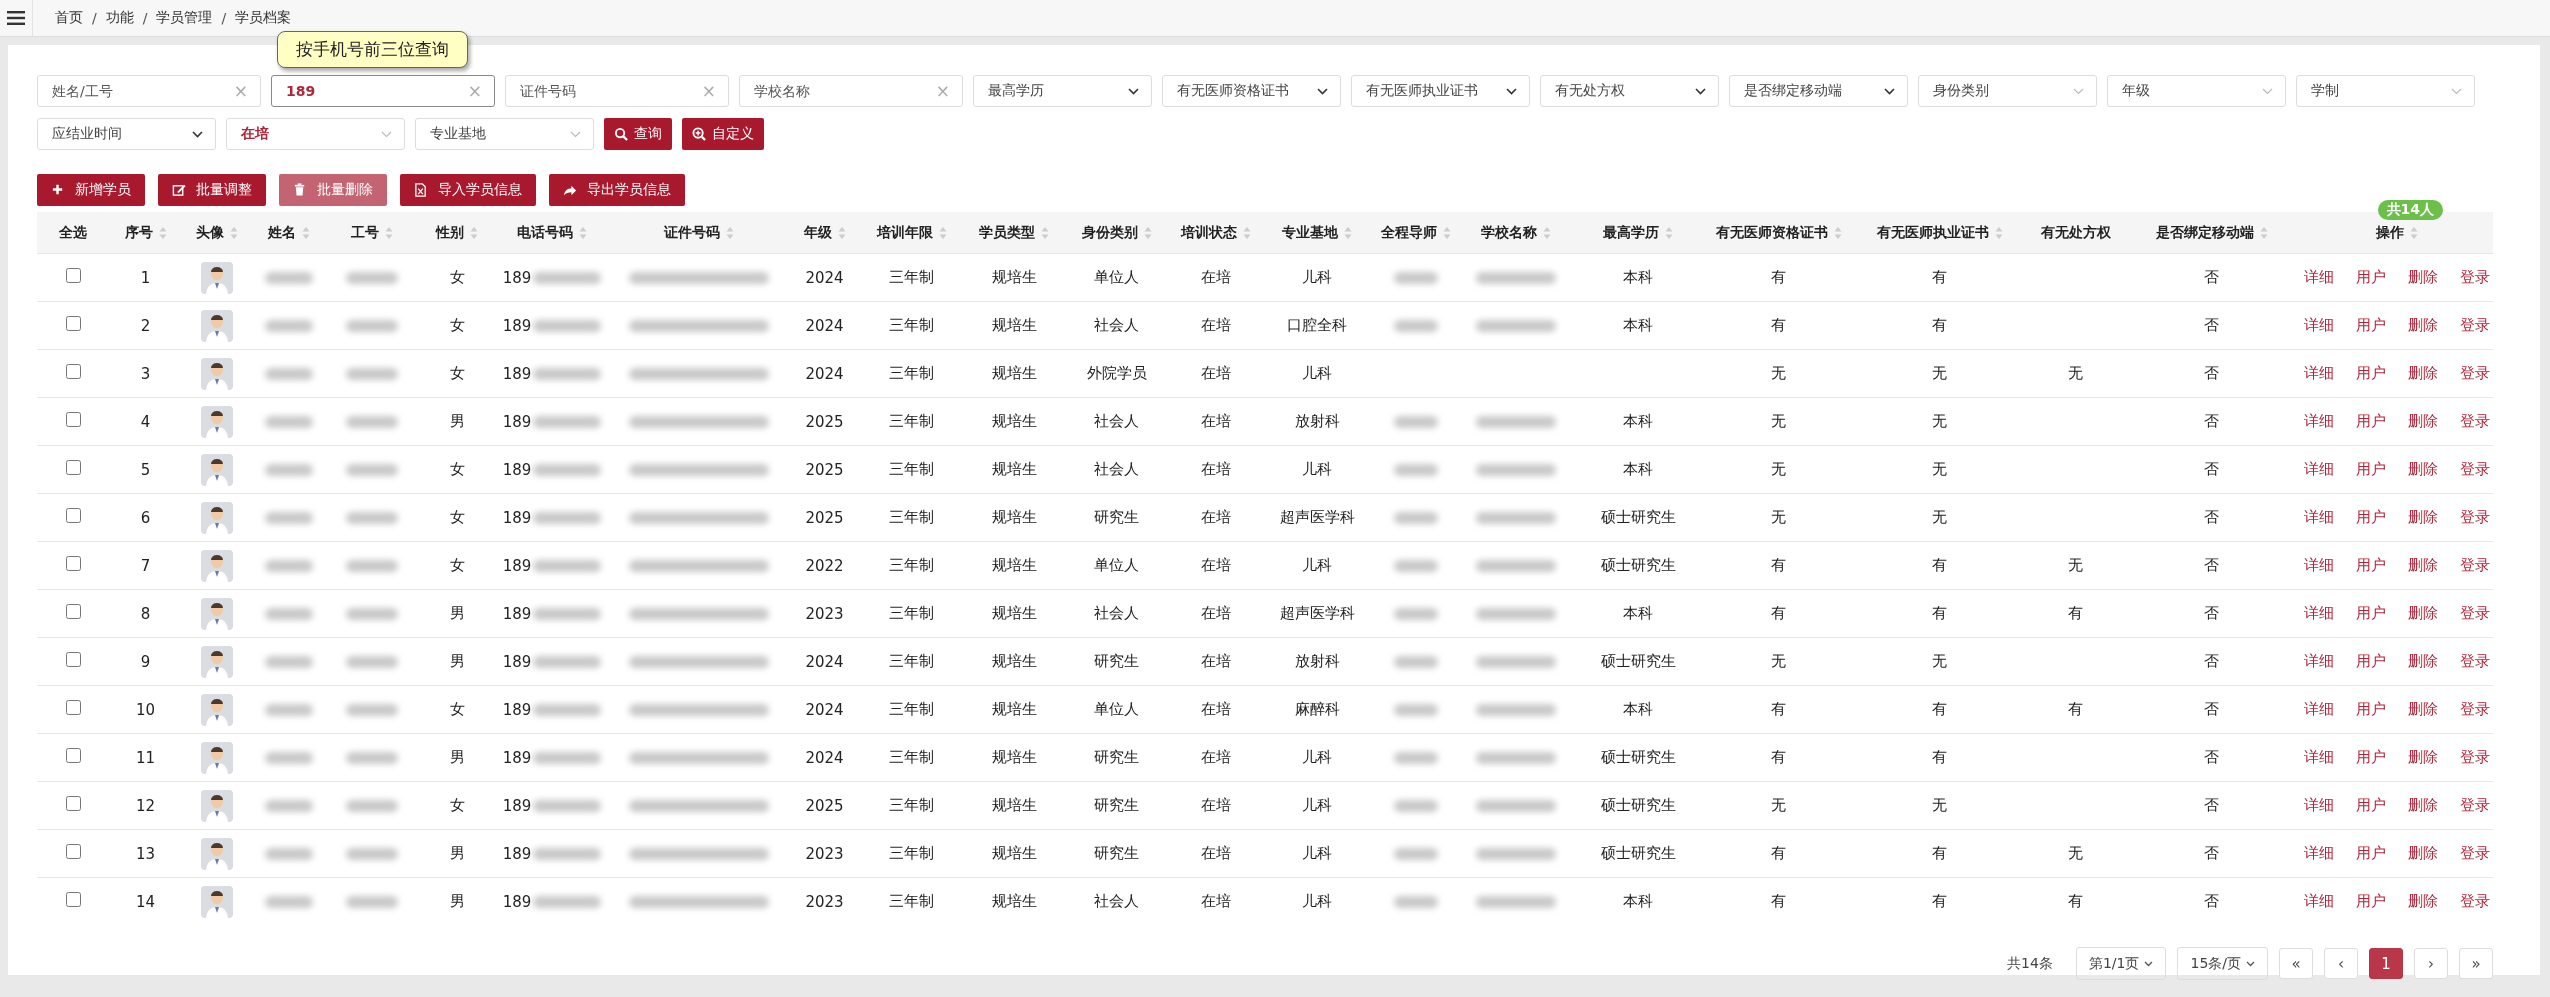 The width and height of the screenshot is (2550, 997). What do you see at coordinates (1771, 232) in the screenshot?
I see `column-header: 有无医师资格证书` at bounding box center [1771, 232].